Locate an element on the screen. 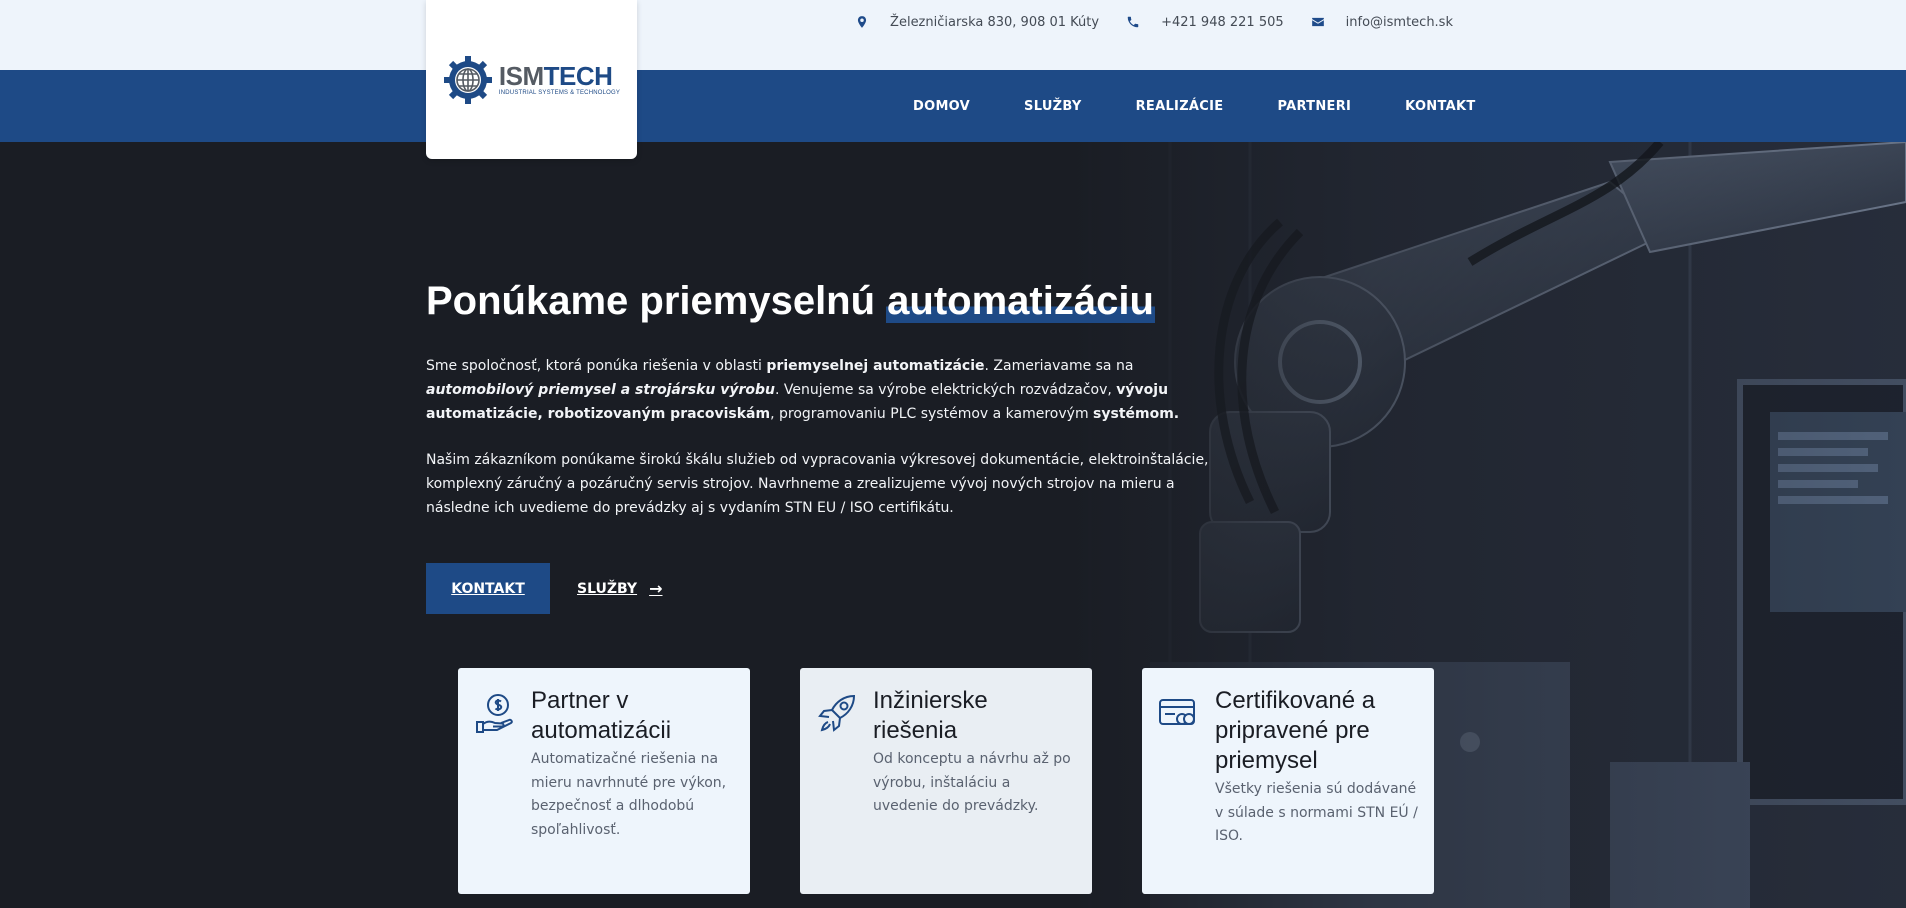 This screenshot has width=1906, height=908. email-item: info@ismtech.sk is located at coordinates (1381, 22).